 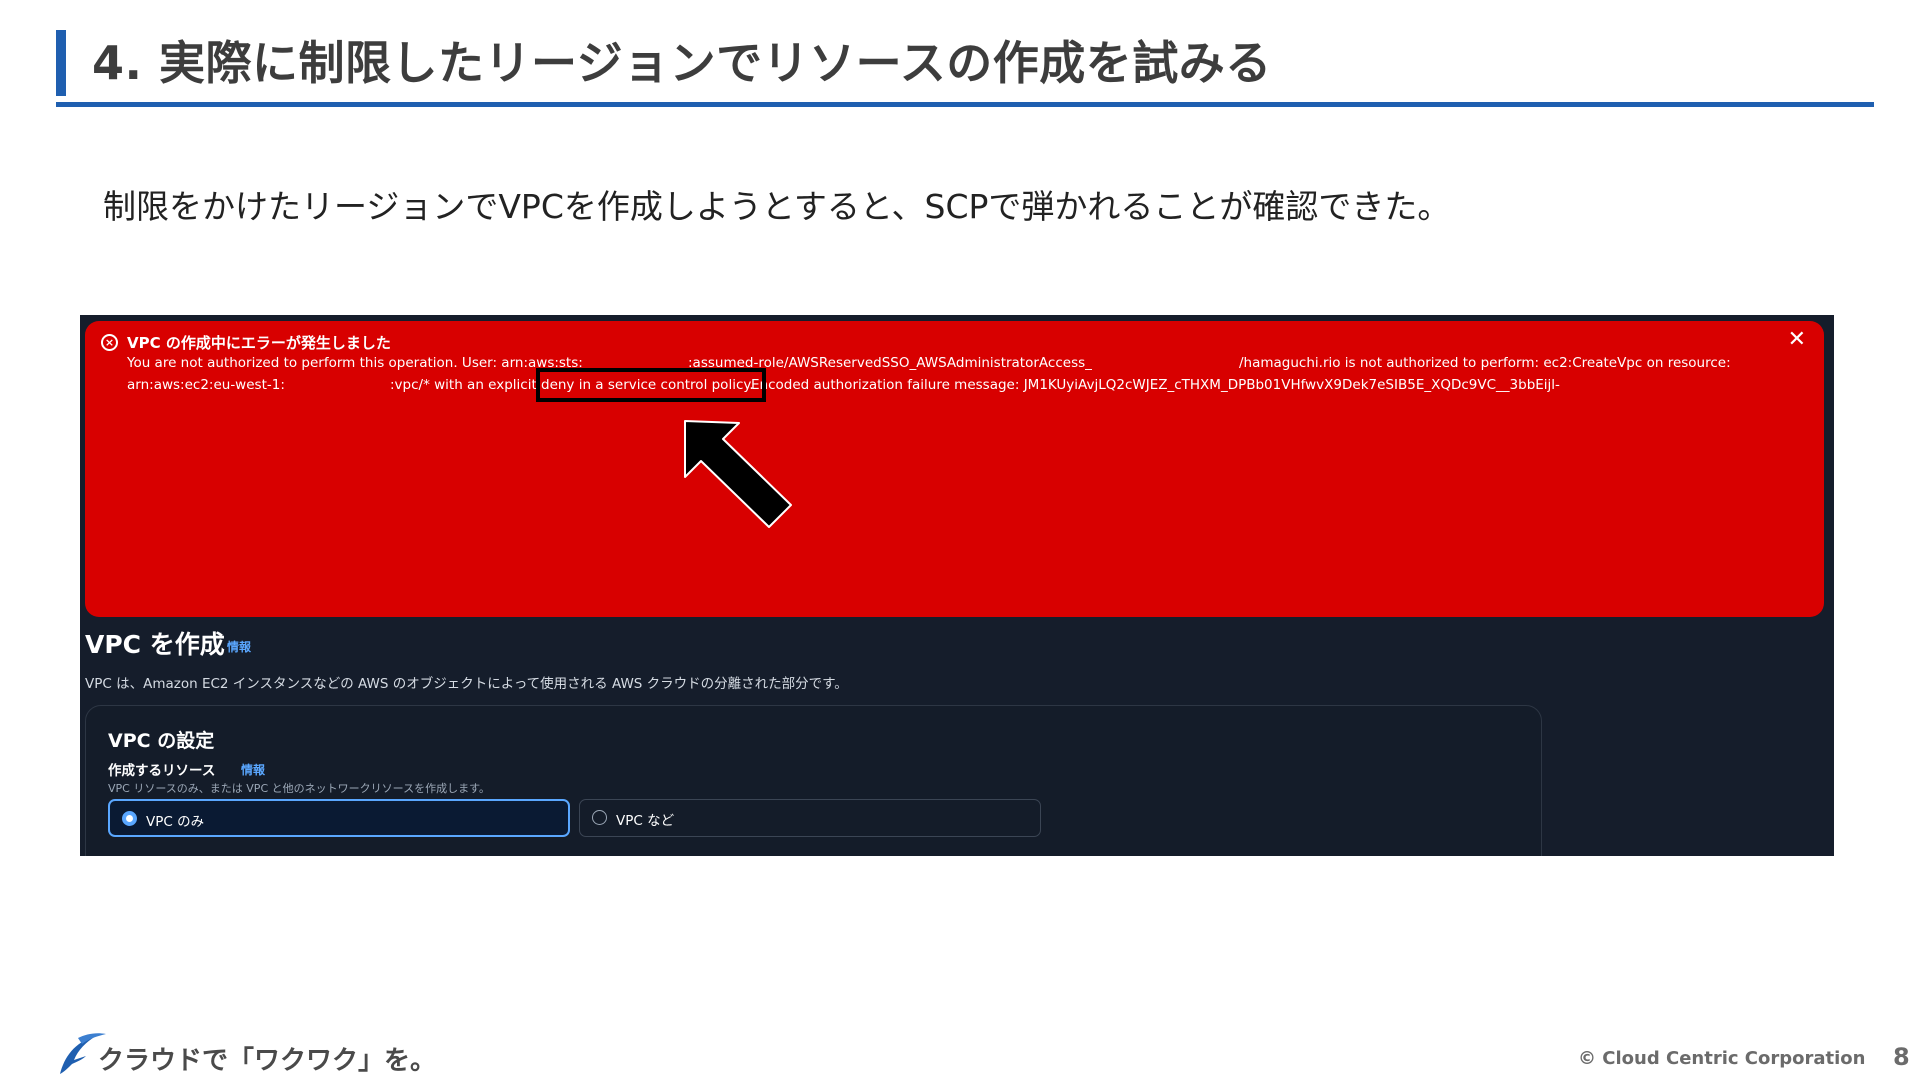 I want to click on resource-field-hint: VPC リソースのみ、または VPC と他のネットワークリソースを作成します。, so click(x=299, y=788).